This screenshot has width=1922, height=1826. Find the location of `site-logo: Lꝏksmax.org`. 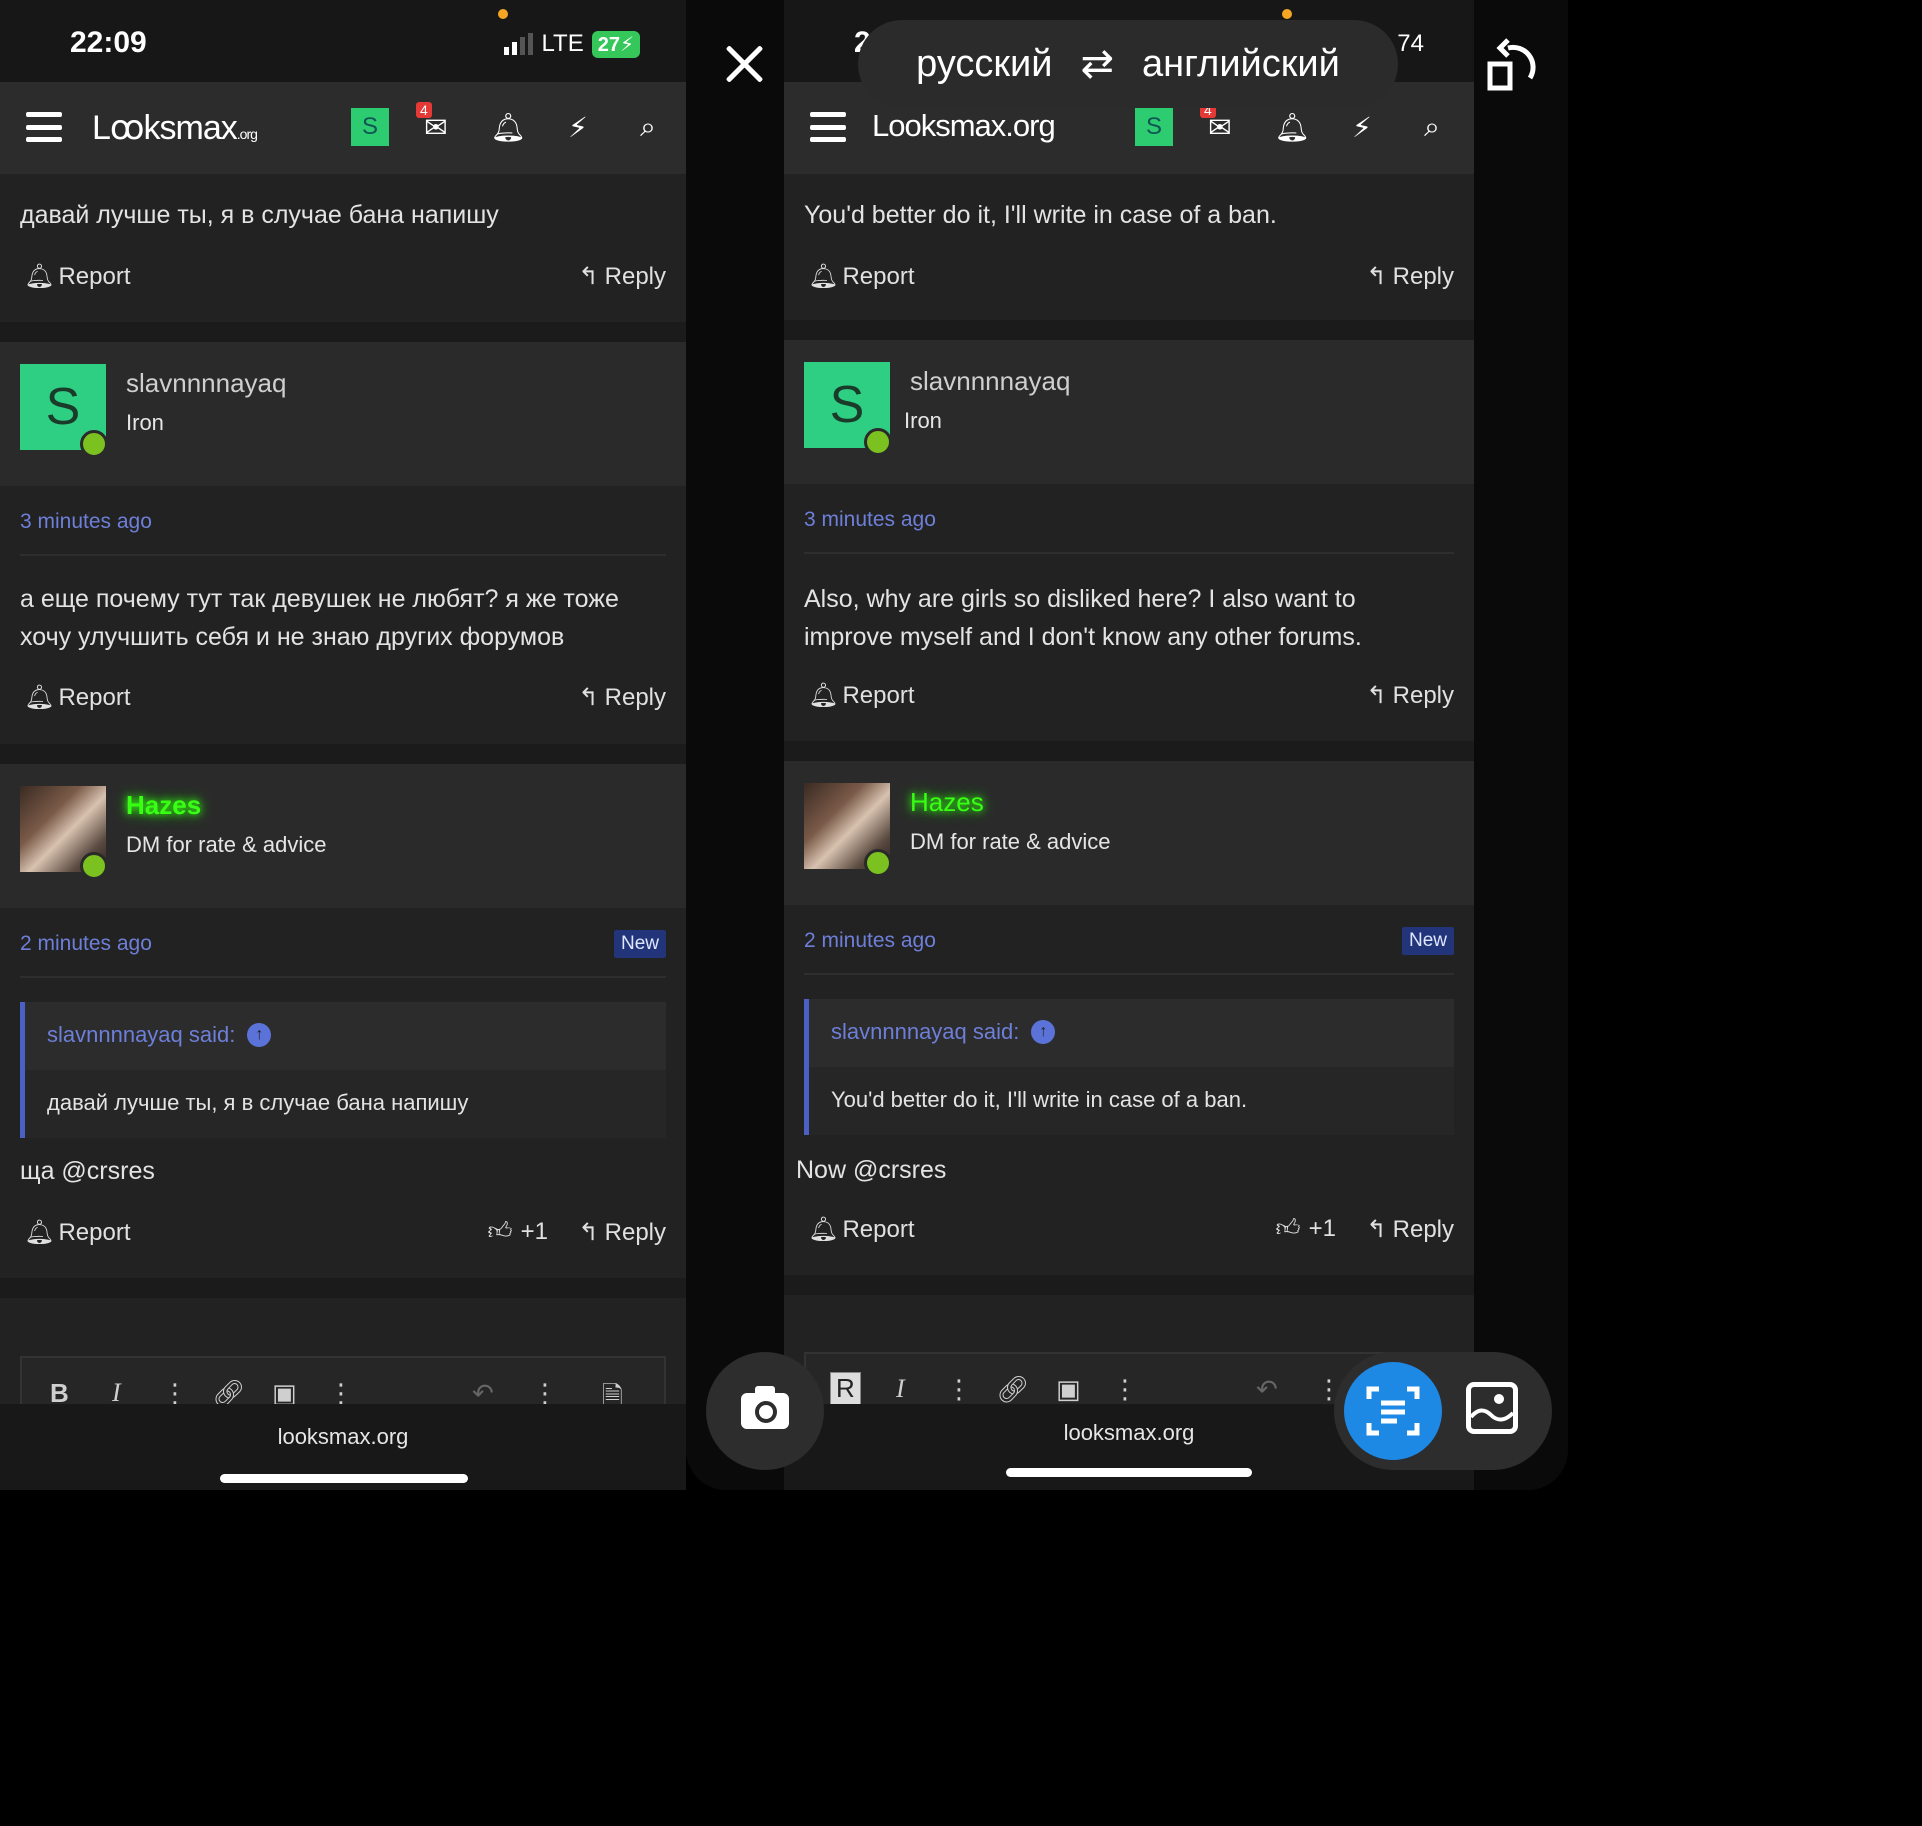

site-logo: Lꝏksmax.org is located at coordinates (175, 128).